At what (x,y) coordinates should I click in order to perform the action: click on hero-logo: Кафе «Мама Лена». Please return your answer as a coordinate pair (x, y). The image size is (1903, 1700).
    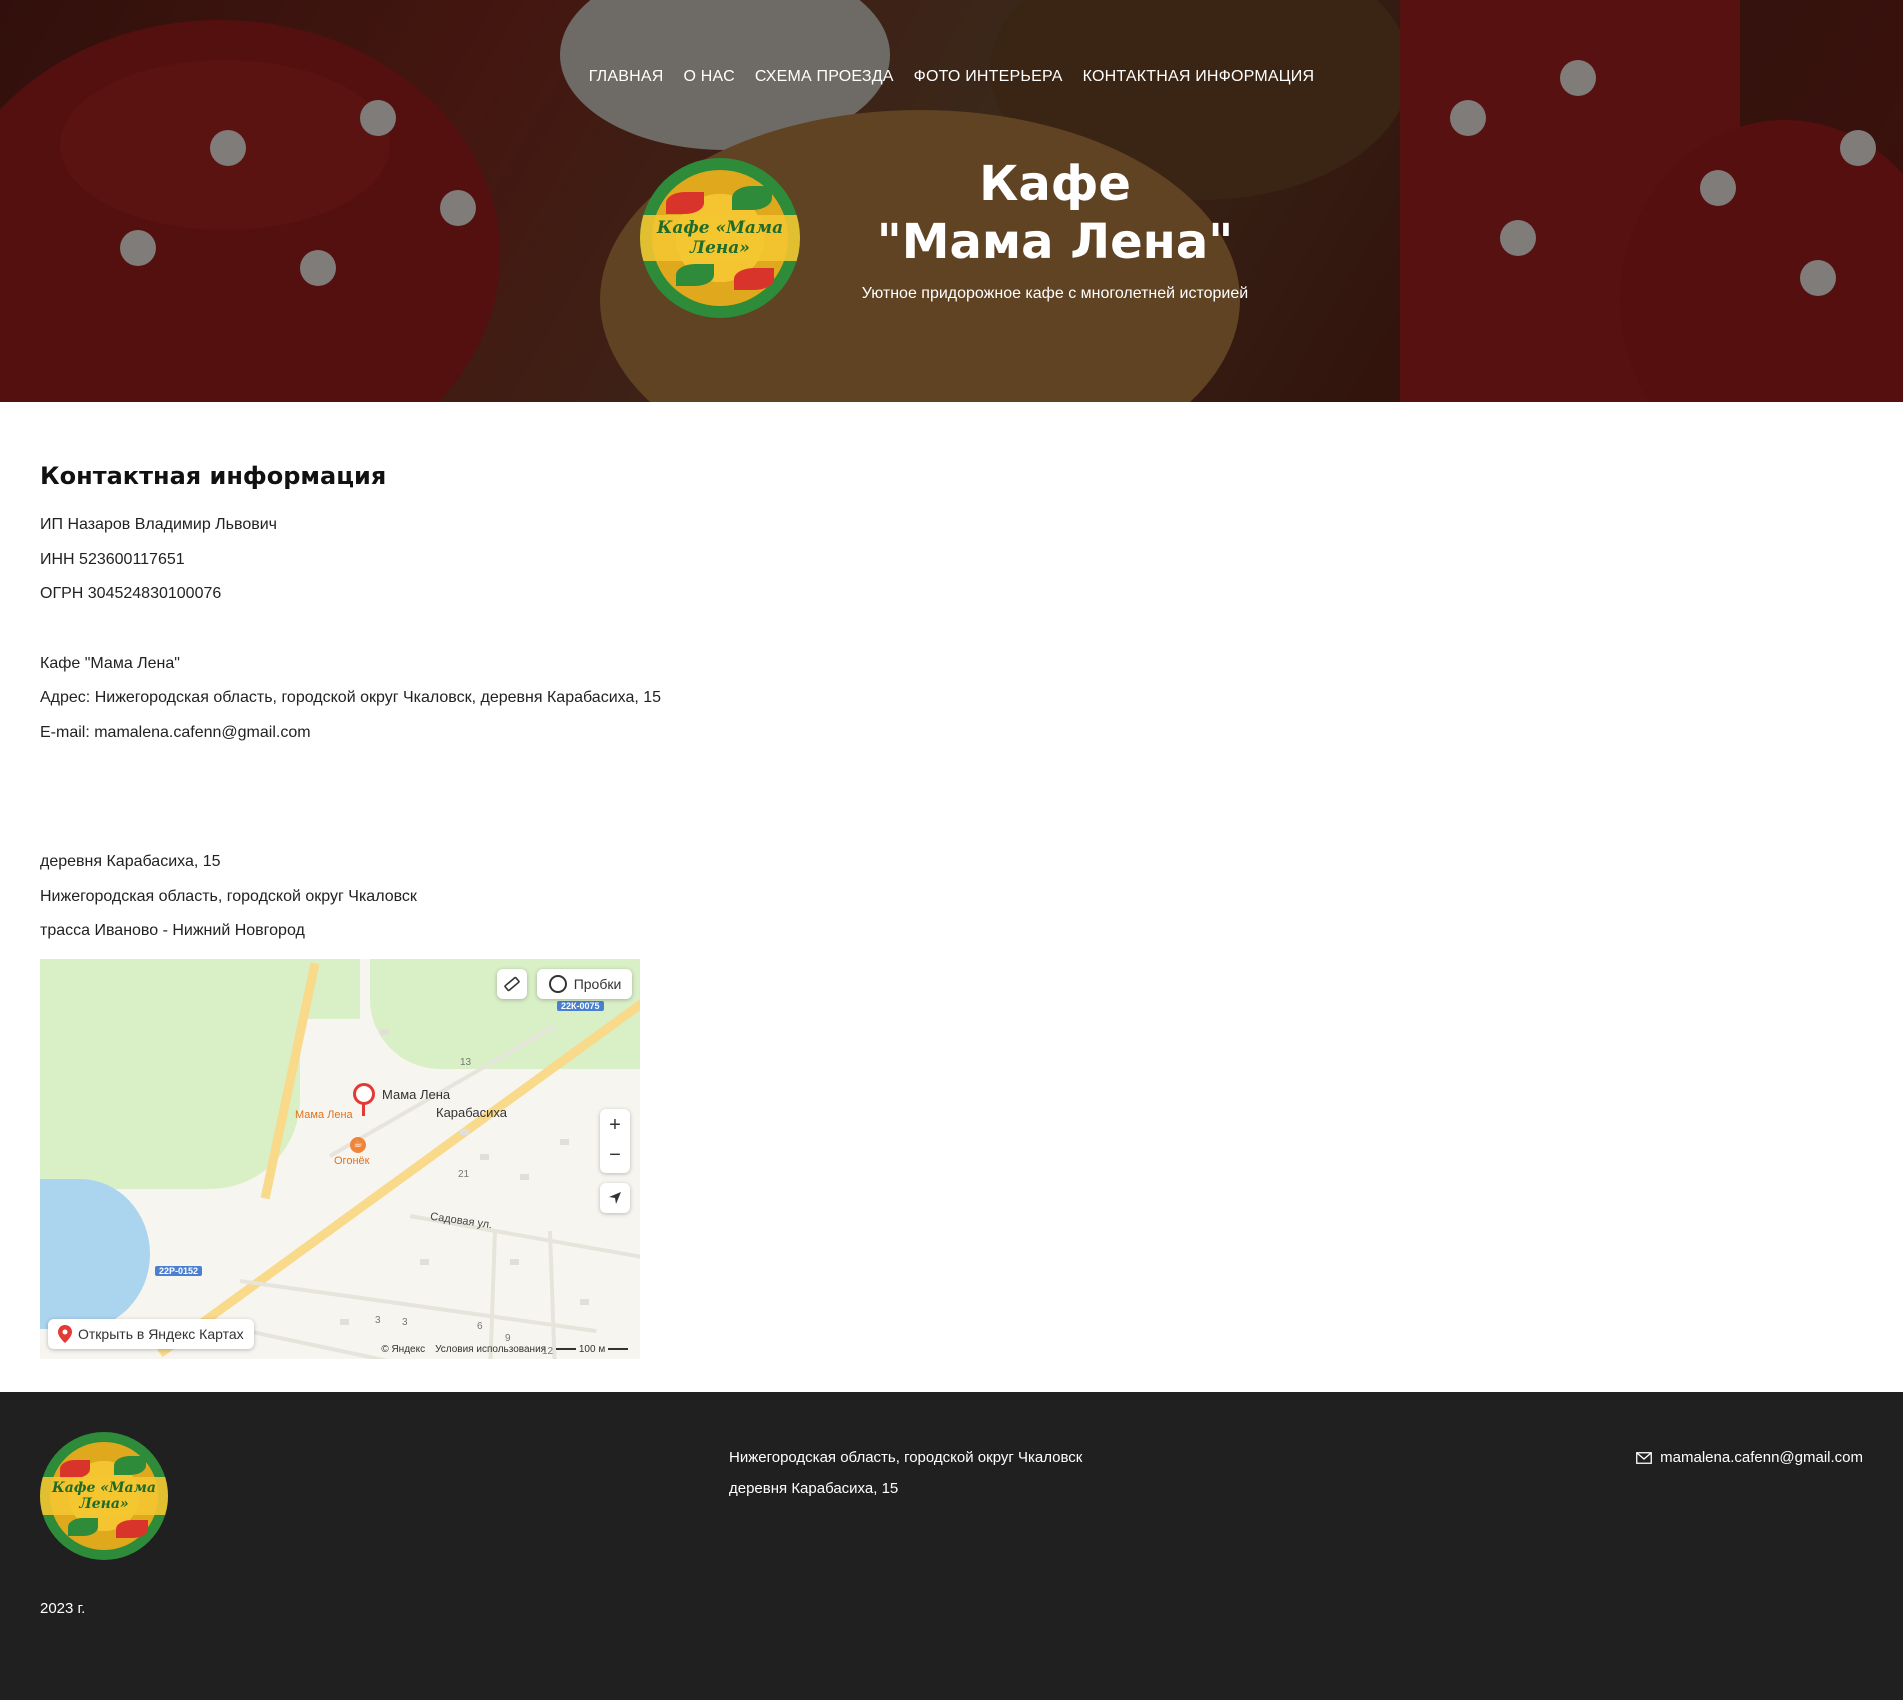
    Looking at the image, I should click on (720, 238).